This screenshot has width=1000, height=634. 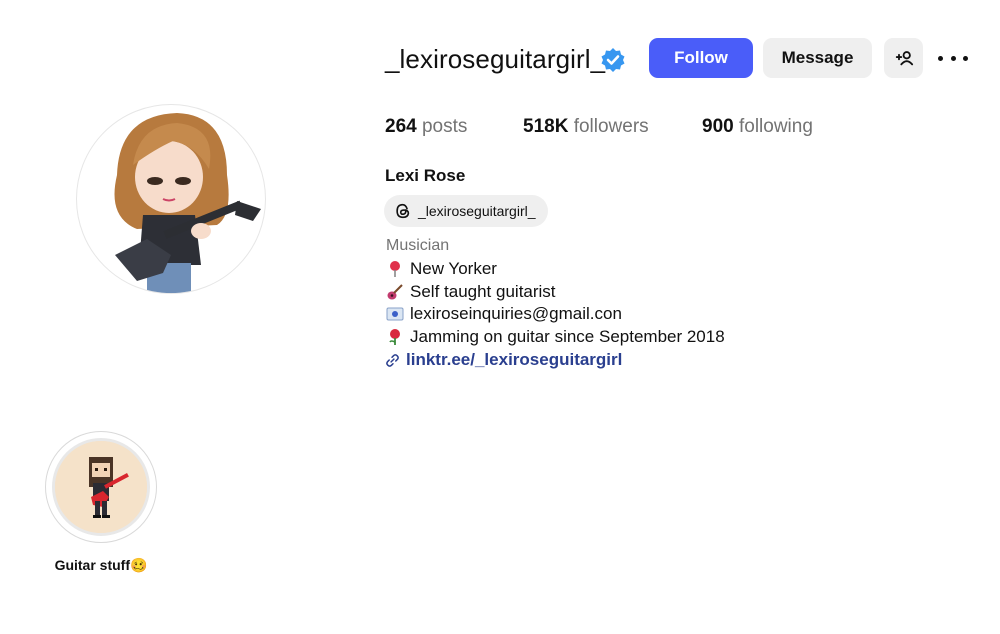 What do you see at coordinates (394, 337) in the screenshot?
I see `rose-icon` at bounding box center [394, 337].